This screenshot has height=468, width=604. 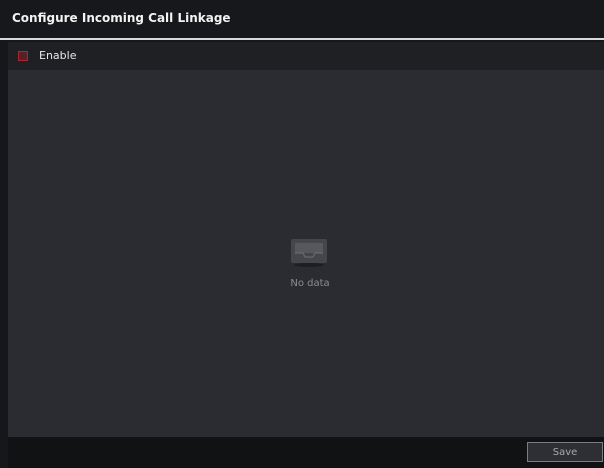 I want to click on dialog-footer: Save, so click(x=306, y=452).